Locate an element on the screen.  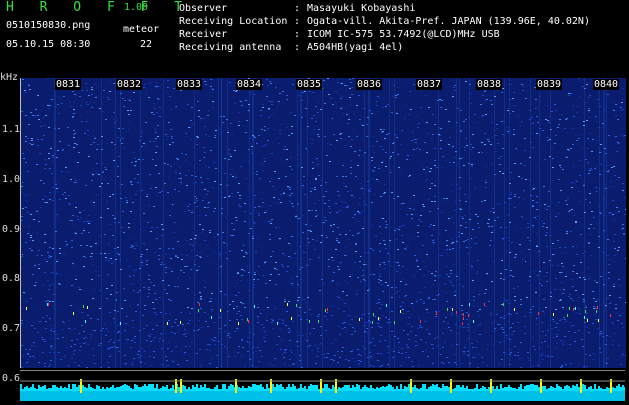
info-row-observer: Observer : Masayuki Kobayashi is located at coordinates (384, 8).